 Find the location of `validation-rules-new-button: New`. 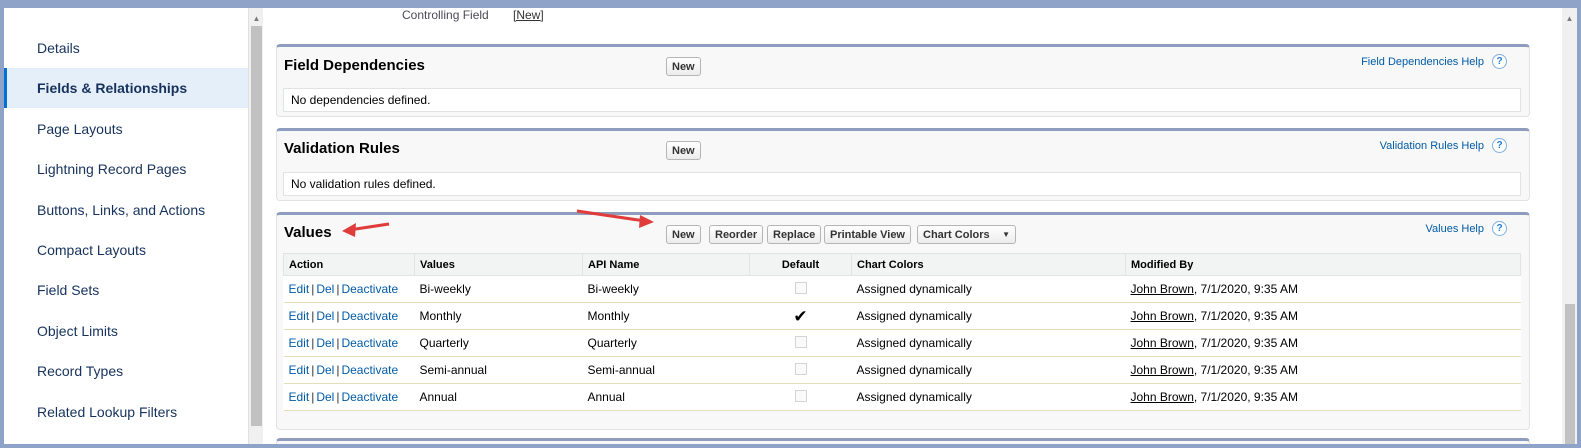

validation-rules-new-button: New is located at coordinates (683, 150).